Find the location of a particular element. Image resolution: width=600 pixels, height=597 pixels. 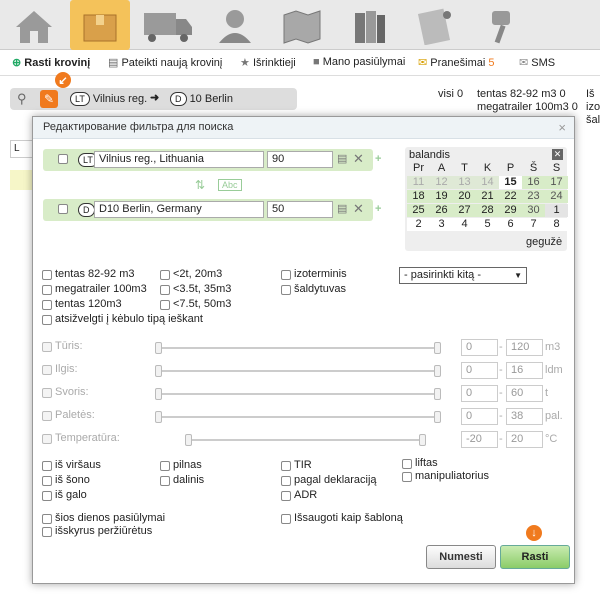

calendar-day: 23 is located at coordinates (533, 196).